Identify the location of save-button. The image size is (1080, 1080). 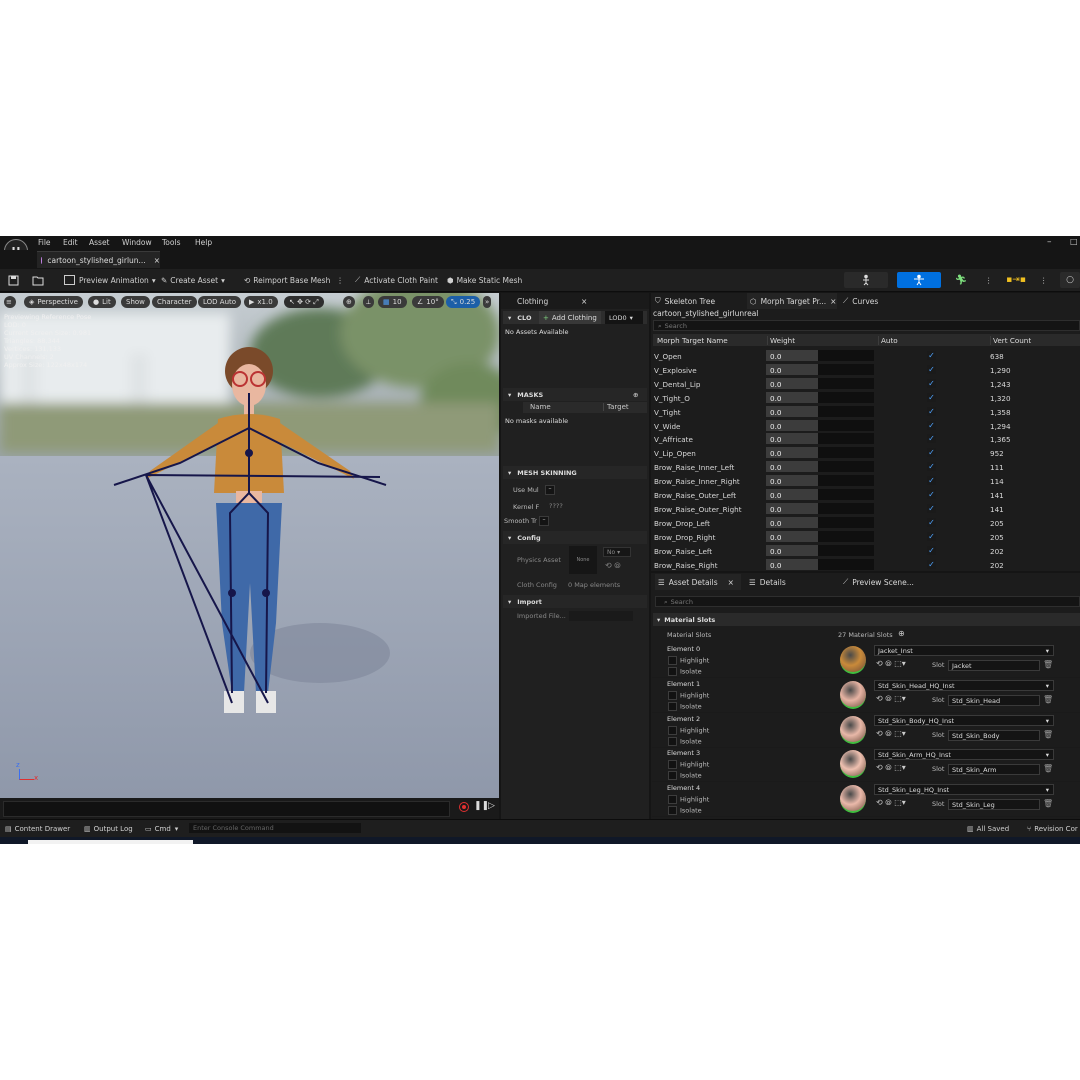
(13, 280).